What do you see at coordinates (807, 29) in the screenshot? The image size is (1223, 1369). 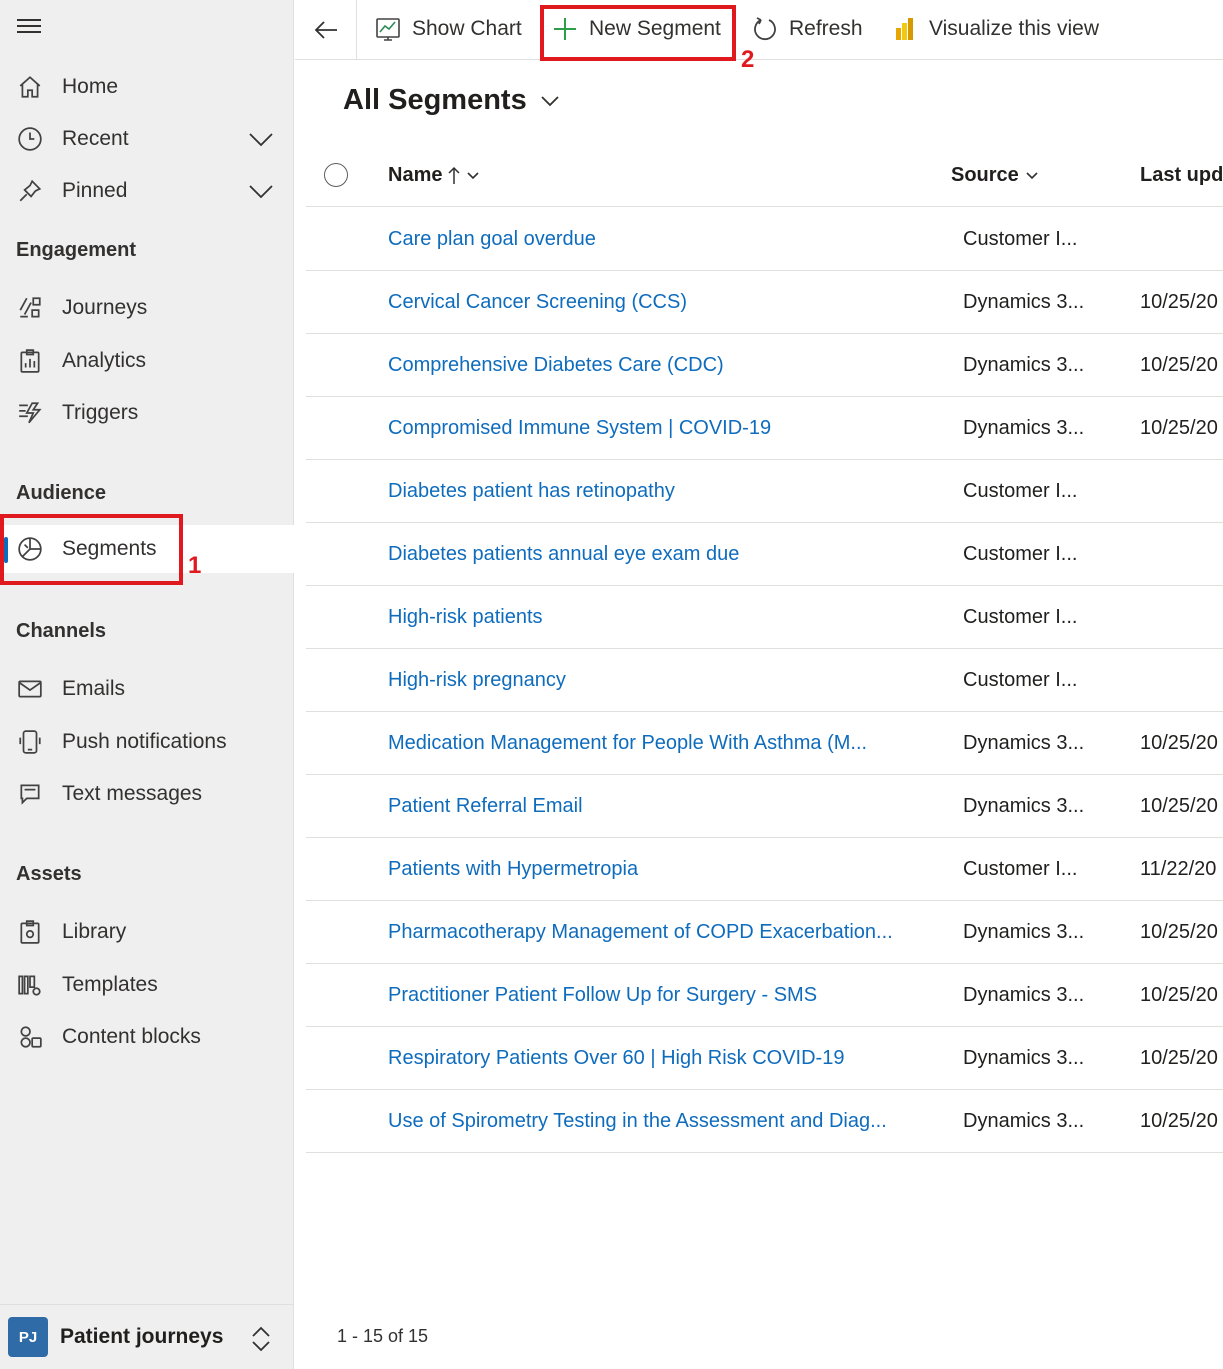 I see `refresh-button: Refresh` at bounding box center [807, 29].